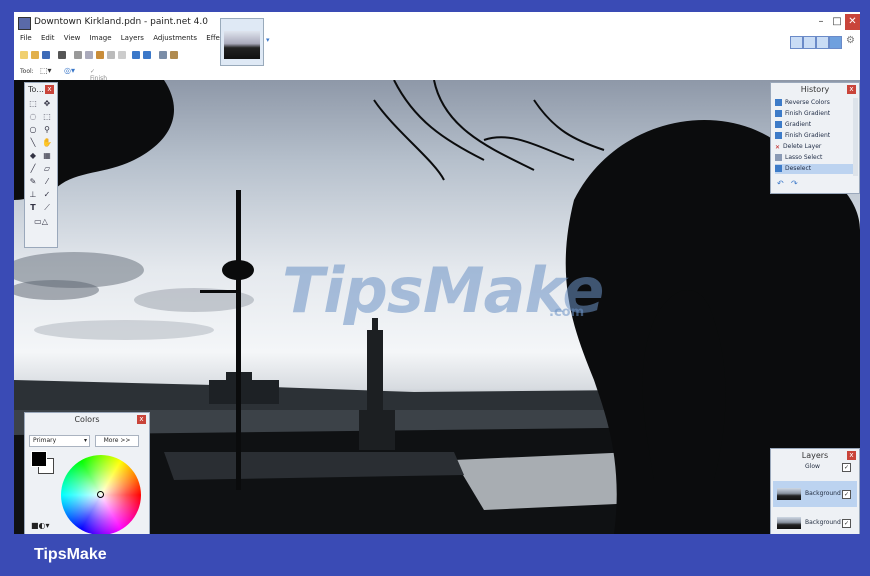 Image resolution: width=870 pixels, height=576 pixels. Describe the element at coordinates (33, 182) in the screenshot. I see `pencil-icon: ✎` at that location.